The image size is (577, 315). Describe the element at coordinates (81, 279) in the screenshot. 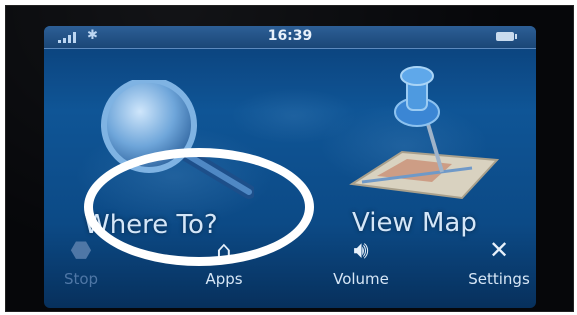

I see `stop-label: Stop` at that location.